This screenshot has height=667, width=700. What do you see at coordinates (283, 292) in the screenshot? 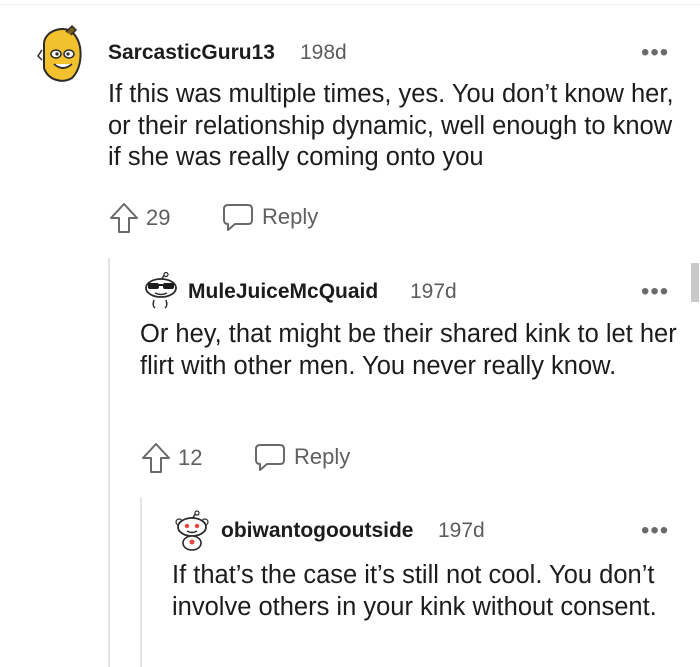
I see `comment-username: MuleJuiceMcQuaid` at bounding box center [283, 292].